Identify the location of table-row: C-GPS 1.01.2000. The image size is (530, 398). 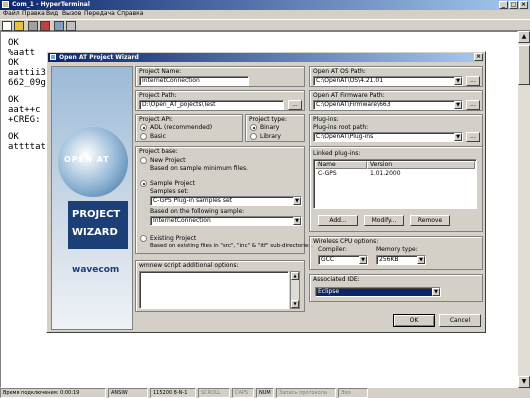
(395, 174).